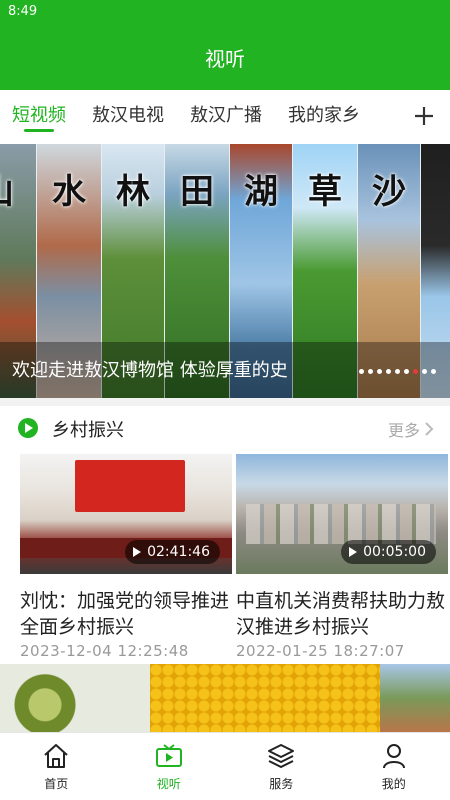 This screenshot has height=800, width=450. What do you see at coordinates (429, 429) in the screenshot?
I see `chevron-right-icon` at bounding box center [429, 429].